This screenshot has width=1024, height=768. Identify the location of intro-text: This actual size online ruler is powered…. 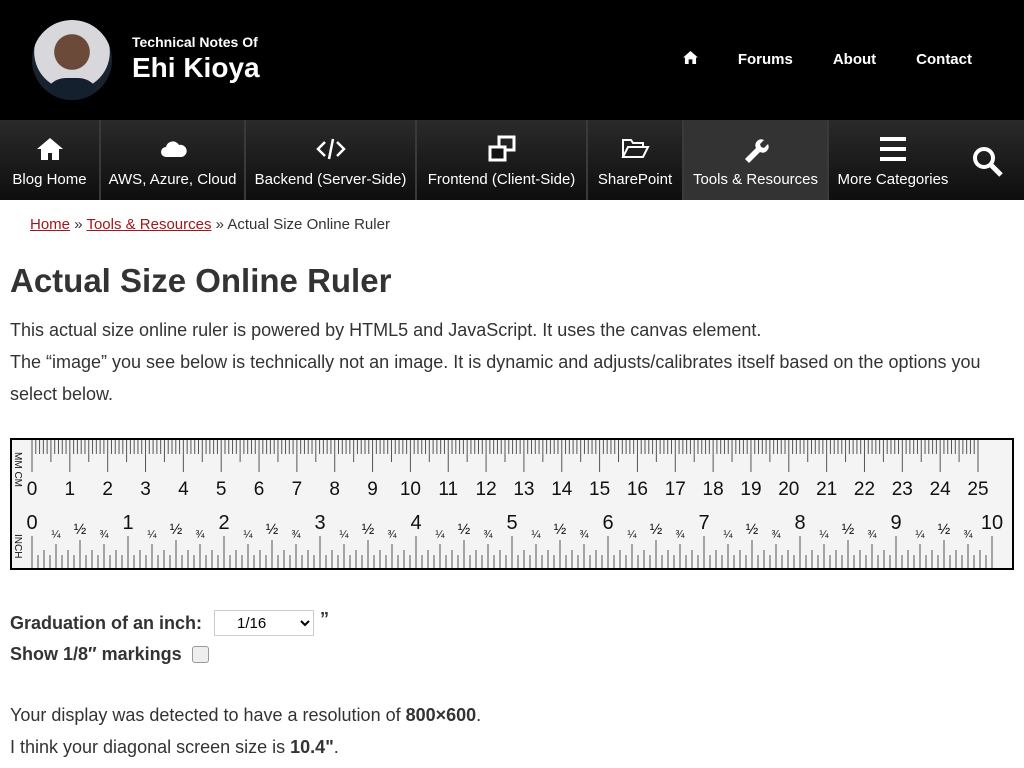
(386, 330).